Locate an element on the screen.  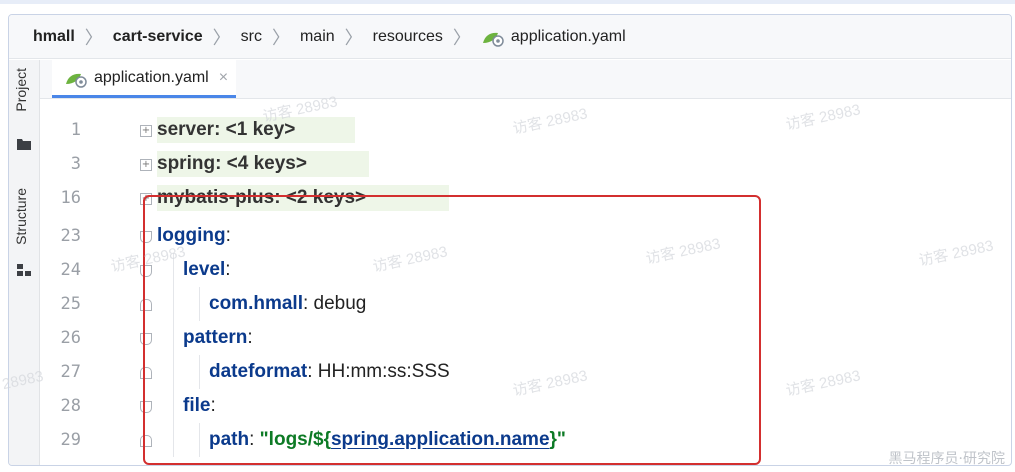
breadcrumb-item-application-yaml: application.yaml is located at coordinates (553, 37).